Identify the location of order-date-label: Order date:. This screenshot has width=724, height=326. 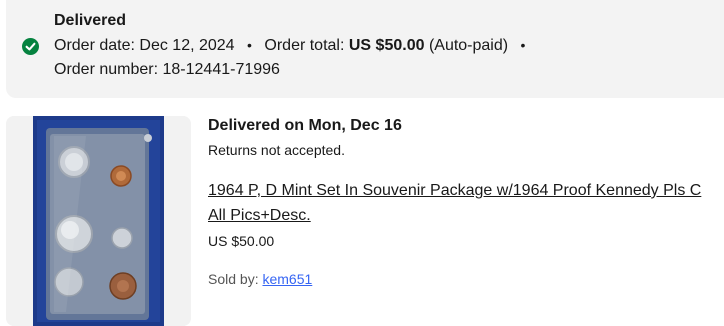
(94, 45).